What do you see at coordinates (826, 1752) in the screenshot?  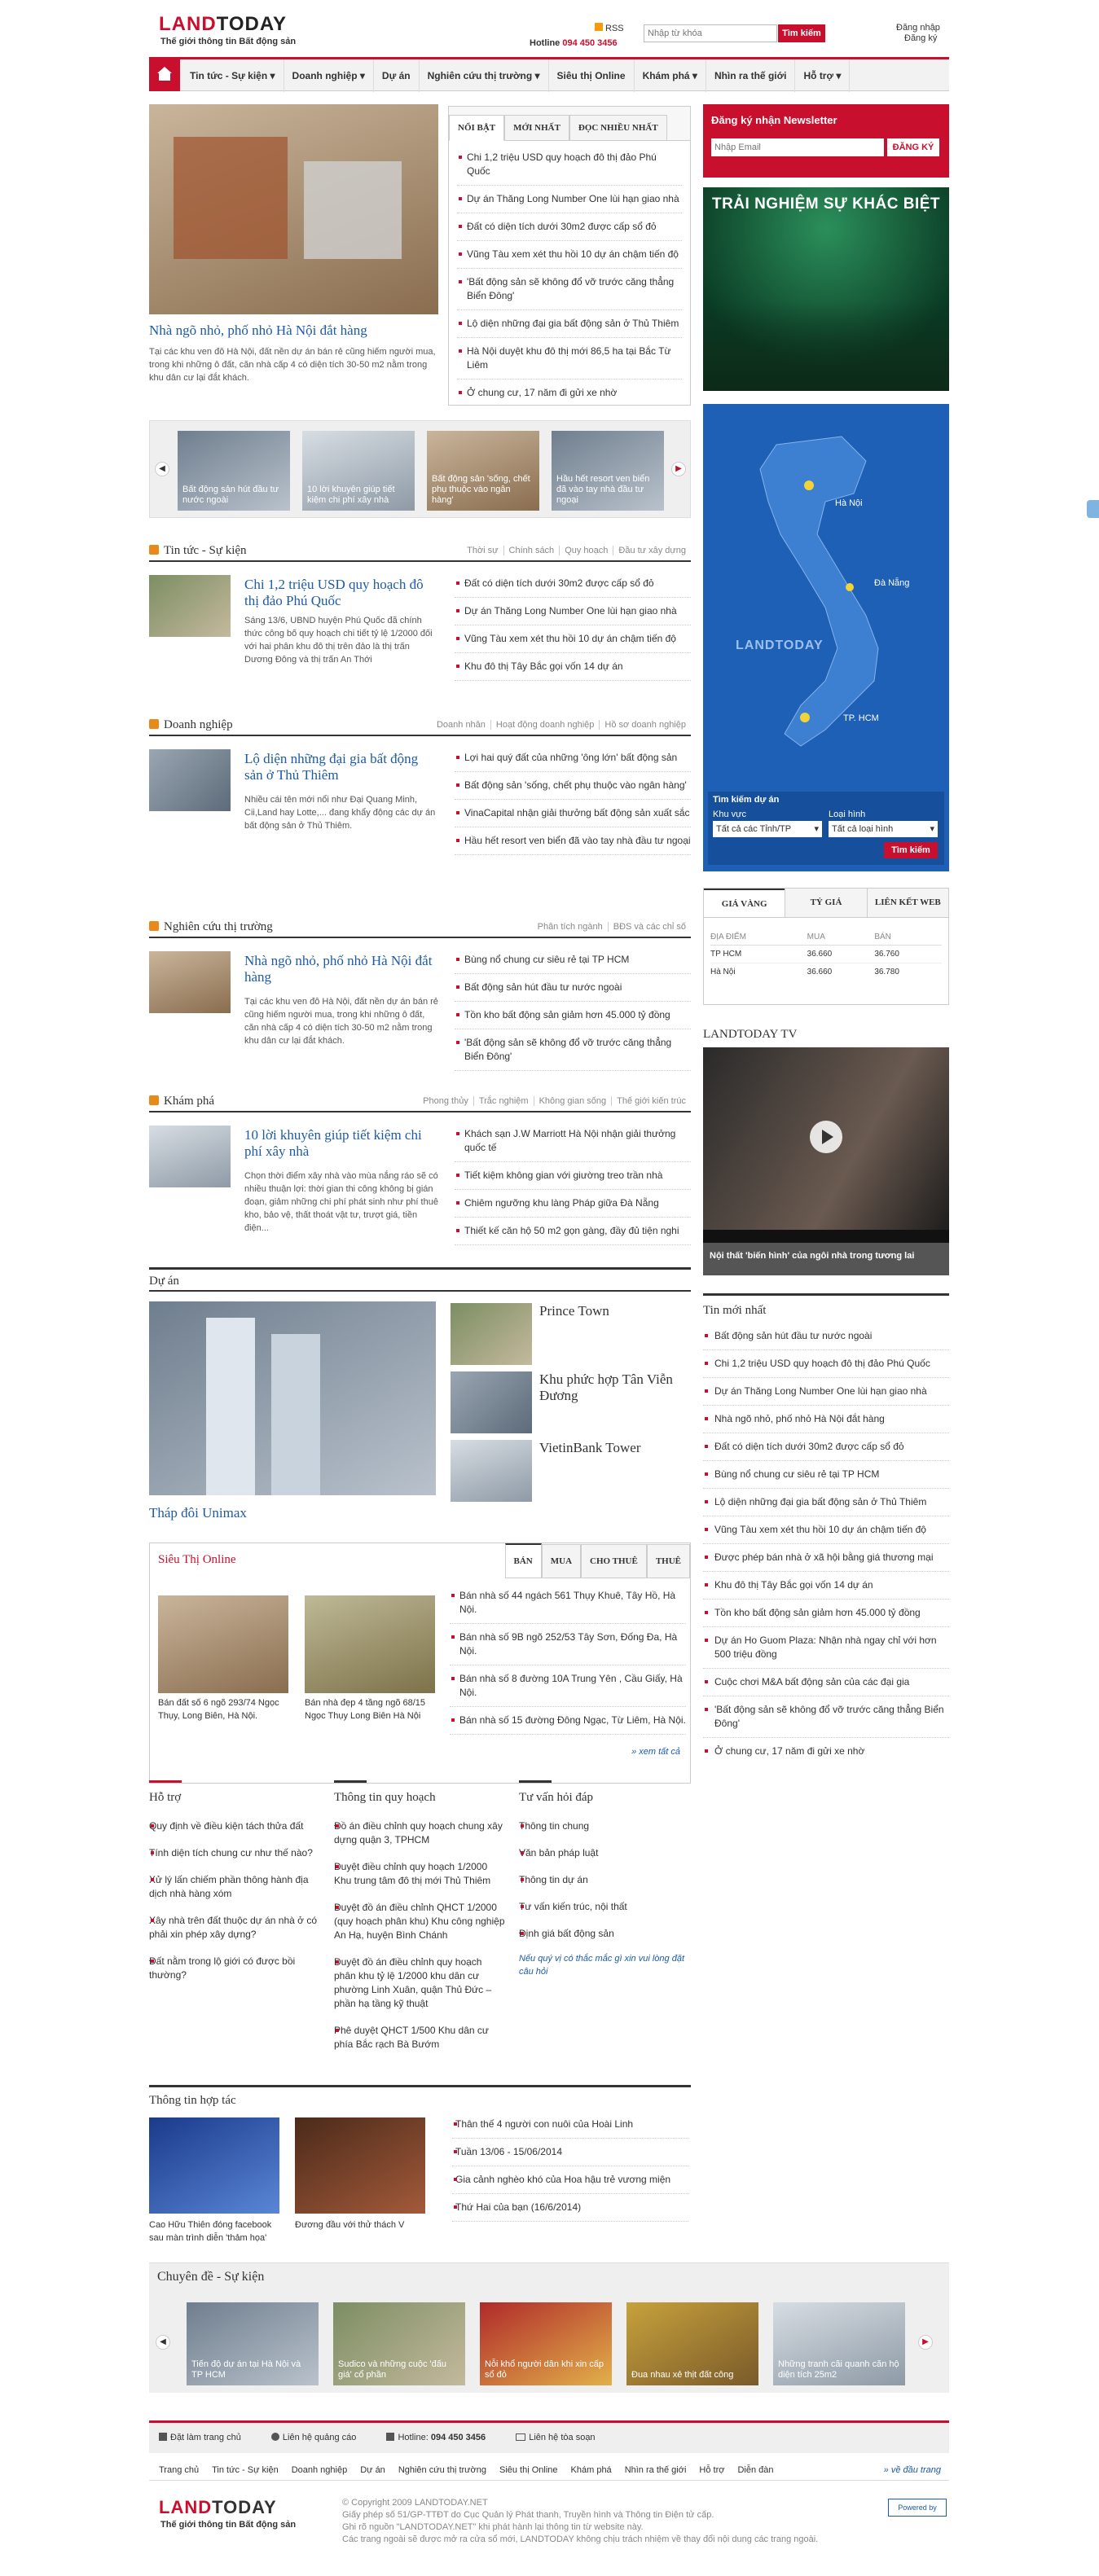 I see `list-item: Ở chung cư, 17 năm đi gửi xe nhờ` at bounding box center [826, 1752].